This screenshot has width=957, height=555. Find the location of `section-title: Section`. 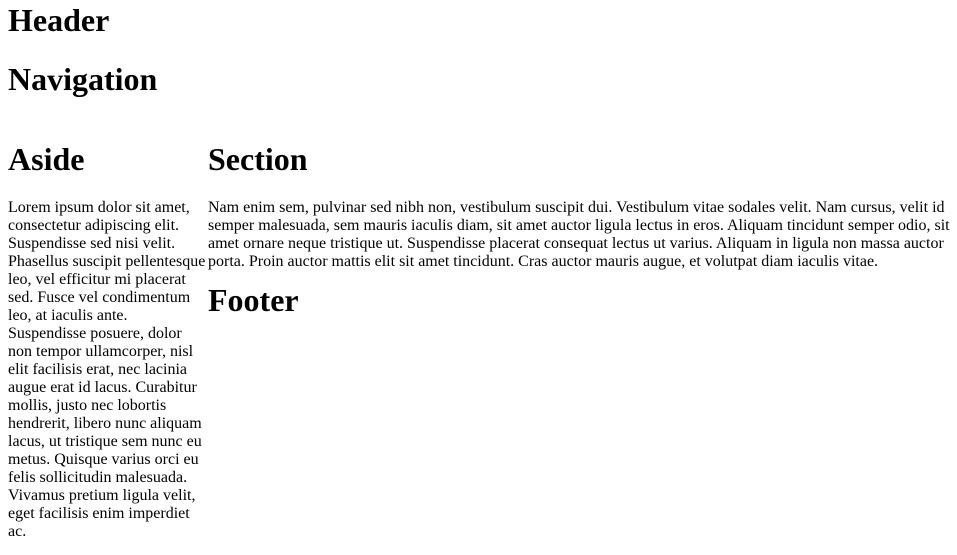

section-title: Section is located at coordinates (258, 159).